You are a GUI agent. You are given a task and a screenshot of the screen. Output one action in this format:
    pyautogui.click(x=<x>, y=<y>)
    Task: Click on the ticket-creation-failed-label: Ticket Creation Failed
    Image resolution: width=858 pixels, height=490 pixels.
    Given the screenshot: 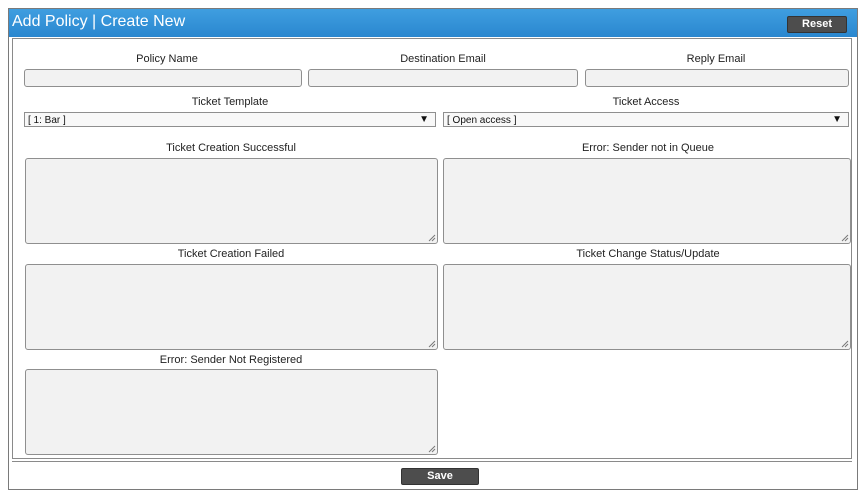 What is the action you would take?
    pyautogui.click(x=231, y=254)
    